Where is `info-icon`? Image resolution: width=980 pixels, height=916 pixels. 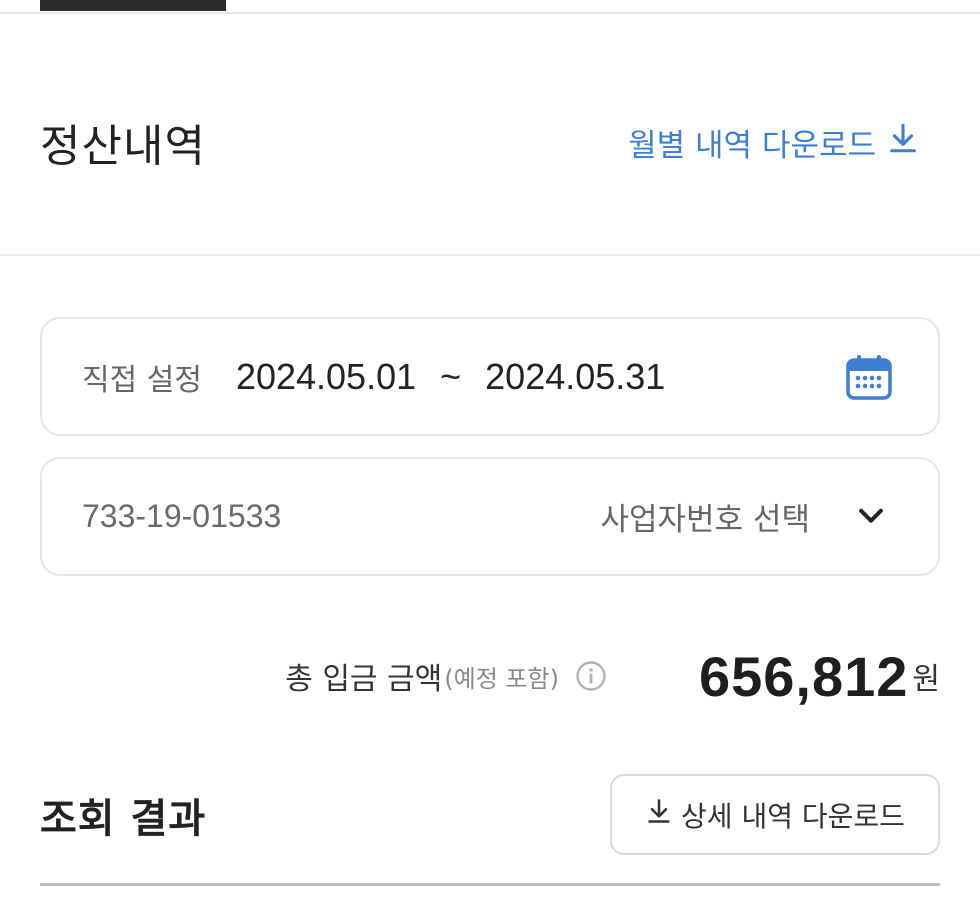 info-icon is located at coordinates (591, 676).